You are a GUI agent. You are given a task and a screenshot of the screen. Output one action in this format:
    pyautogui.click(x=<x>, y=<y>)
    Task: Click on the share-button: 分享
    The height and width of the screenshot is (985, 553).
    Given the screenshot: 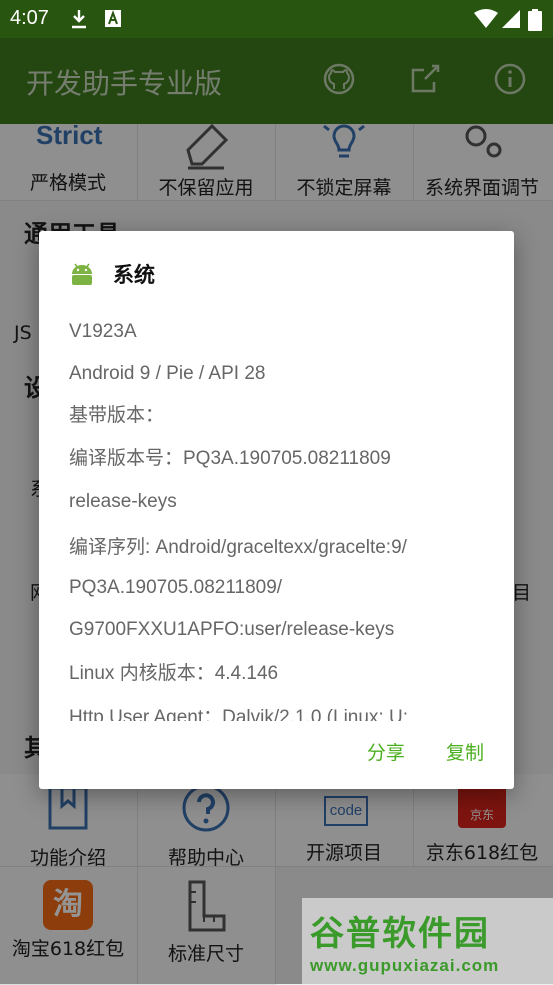 What is the action you would take?
    pyautogui.click(x=386, y=753)
    